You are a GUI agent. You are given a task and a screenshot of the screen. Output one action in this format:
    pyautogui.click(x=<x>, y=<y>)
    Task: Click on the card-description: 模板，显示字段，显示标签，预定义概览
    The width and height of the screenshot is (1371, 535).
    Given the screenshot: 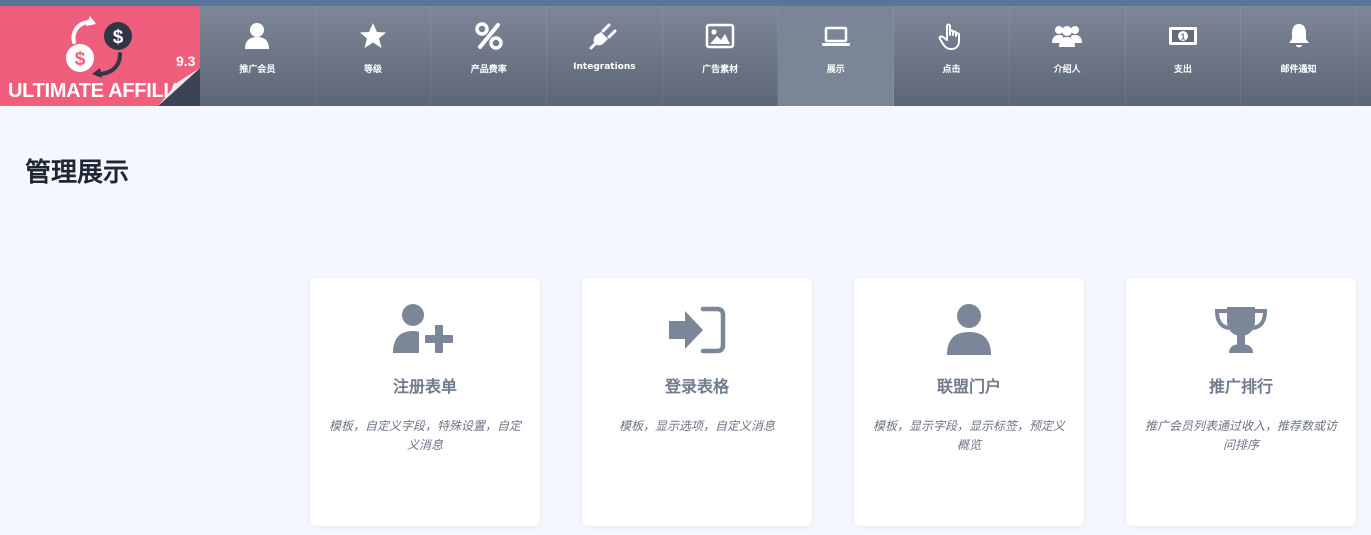 What is the action you would take?
    pyautogui.click(x=968, y=435)
    